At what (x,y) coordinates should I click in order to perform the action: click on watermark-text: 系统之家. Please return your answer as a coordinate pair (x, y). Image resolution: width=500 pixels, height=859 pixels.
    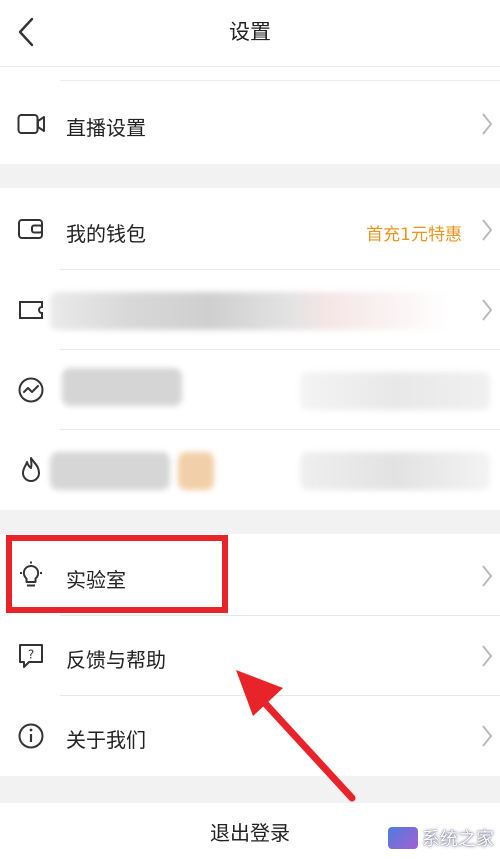
    Looking at the image, I should click on (458, 839).